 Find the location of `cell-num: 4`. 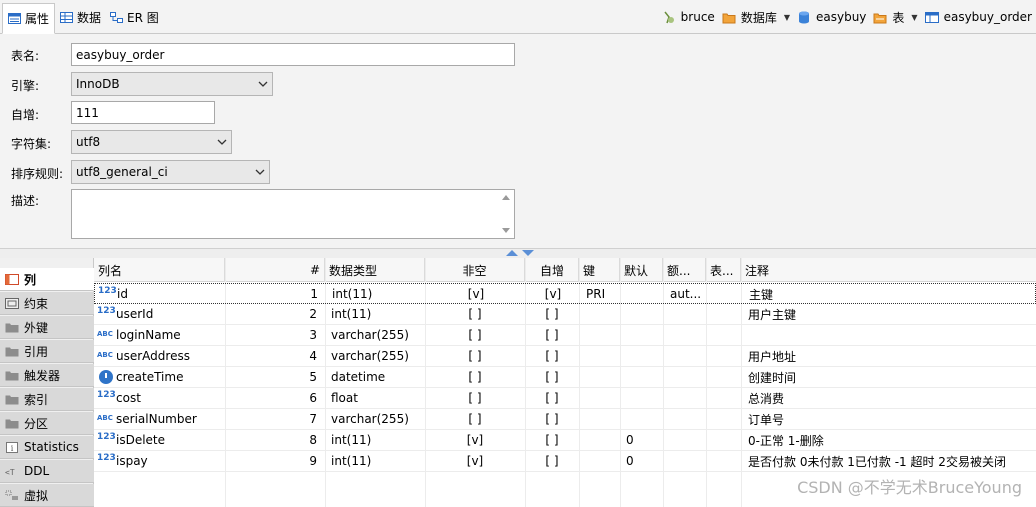

cell-num: 4 is located at coordinates (273, 356).